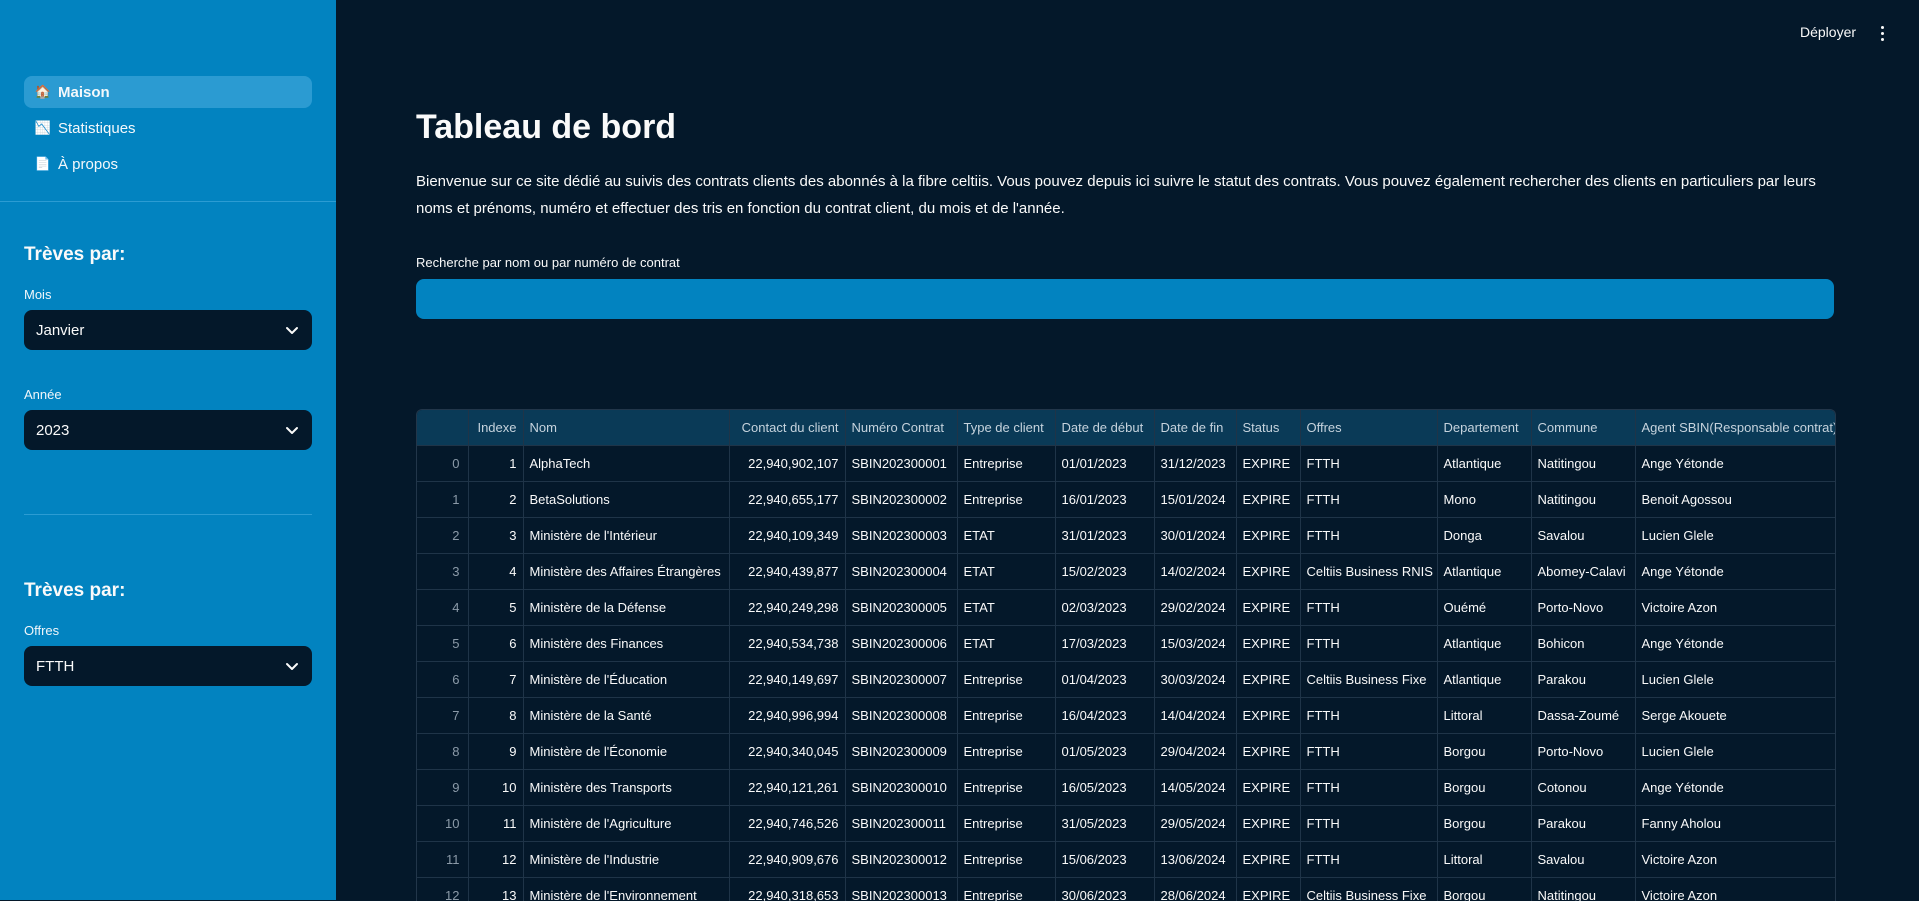  I want to click on cell-nom: BetaSolutions, so click(626, 500).